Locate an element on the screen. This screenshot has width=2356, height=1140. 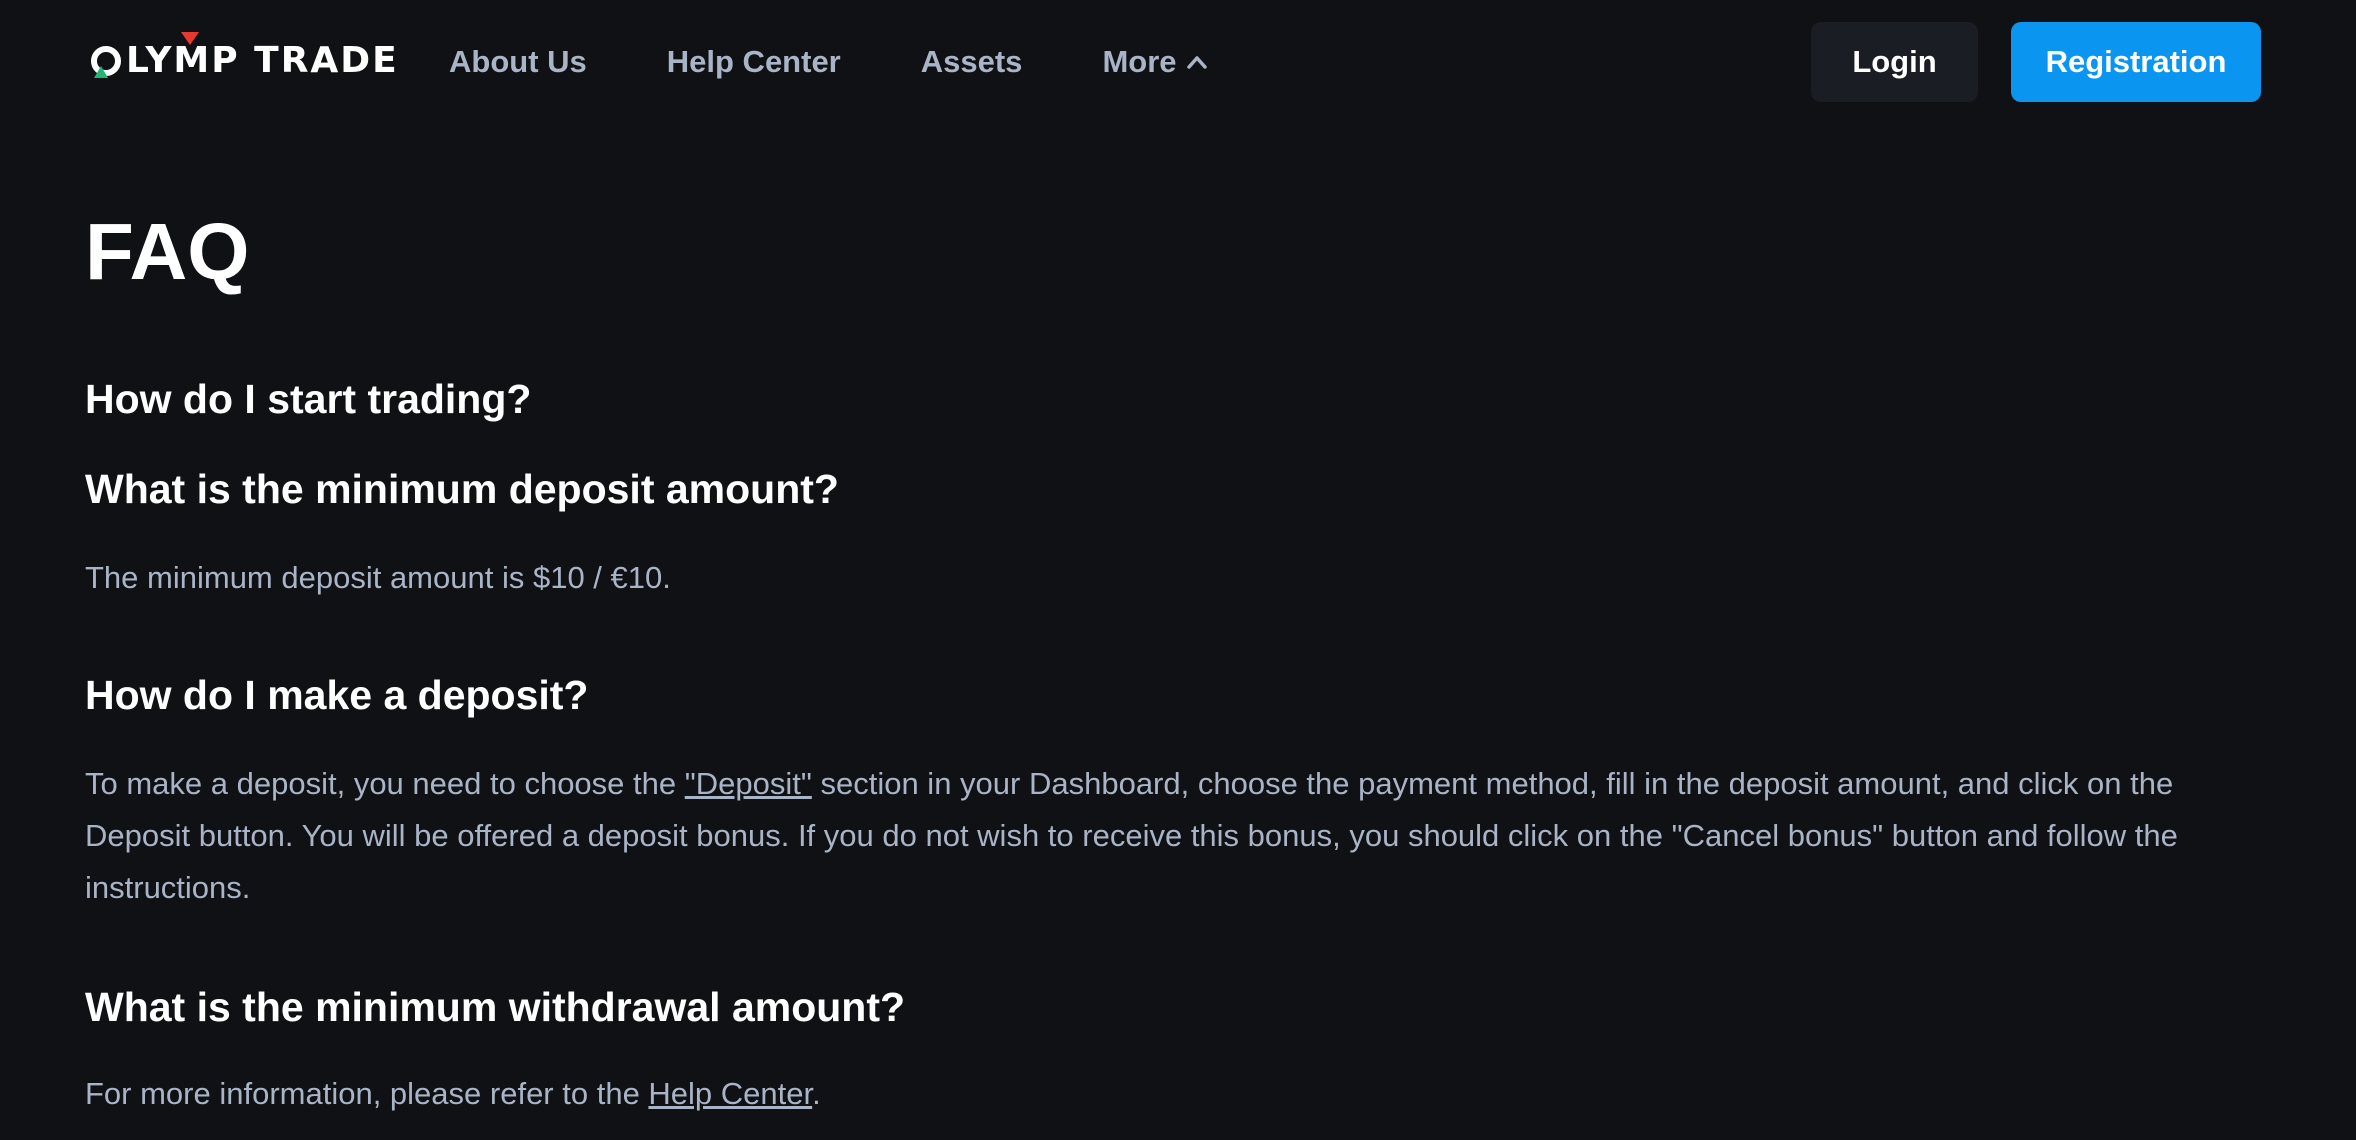
olymp-logo-icon is located at coordinates (106, 62).